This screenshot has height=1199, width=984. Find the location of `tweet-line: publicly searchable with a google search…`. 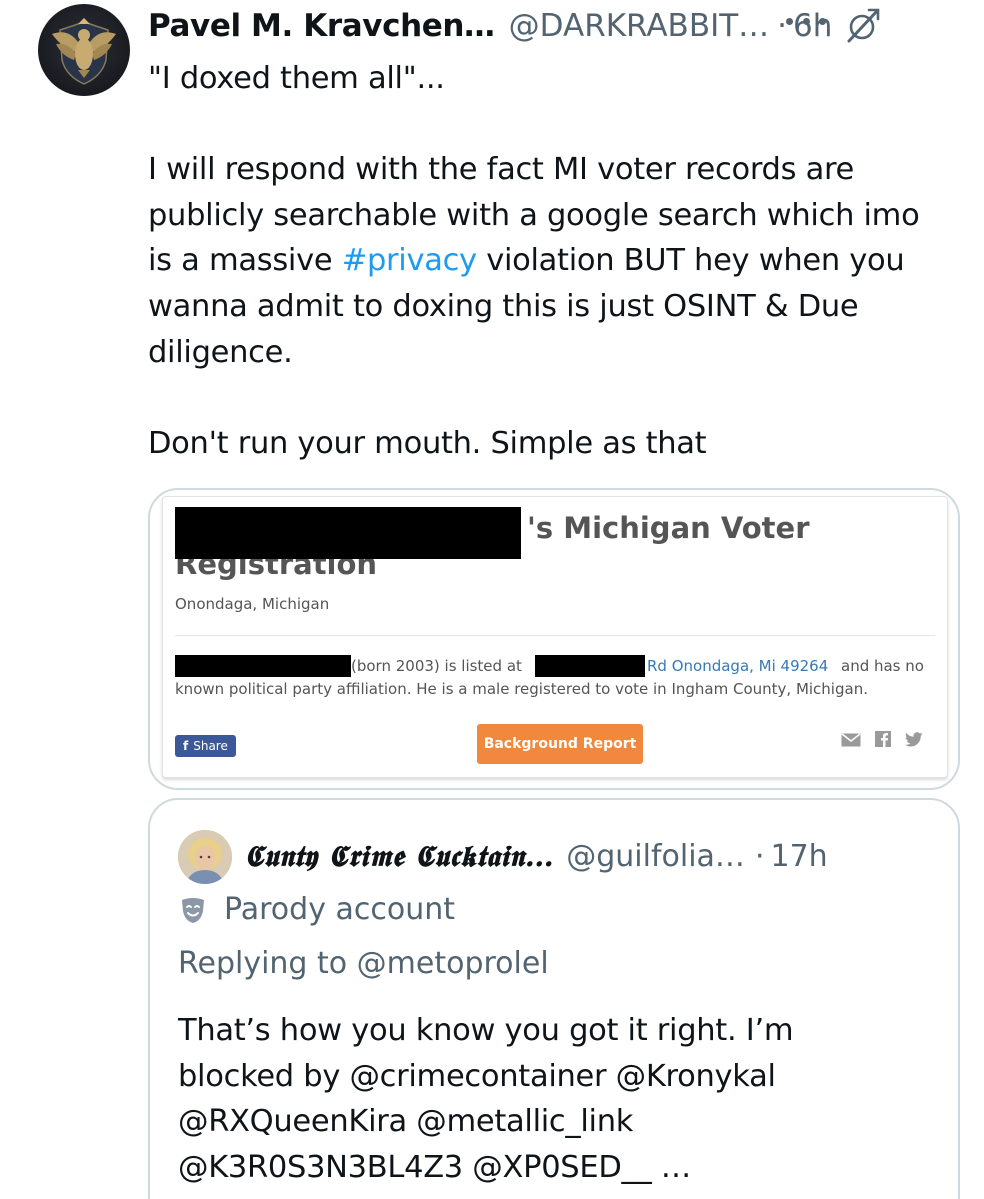

tweet-line: publicly searchable with a google search… is located at coordinates (534, 215).